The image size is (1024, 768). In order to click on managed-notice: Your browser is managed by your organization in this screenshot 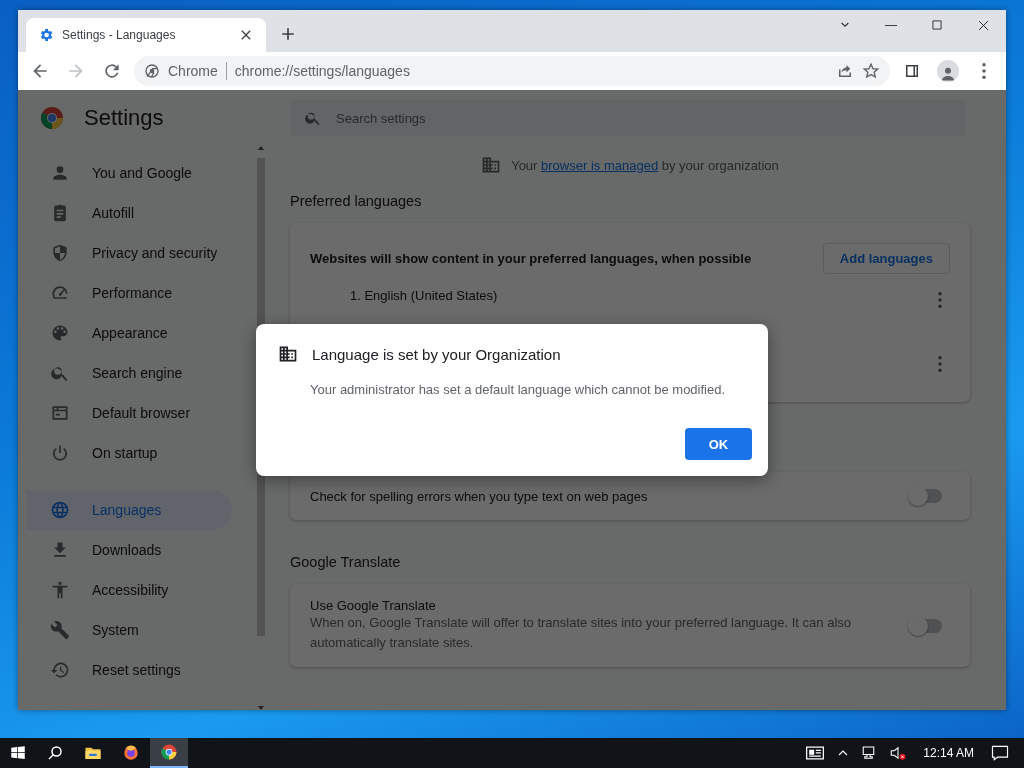, I will do `click(645, 165)`.